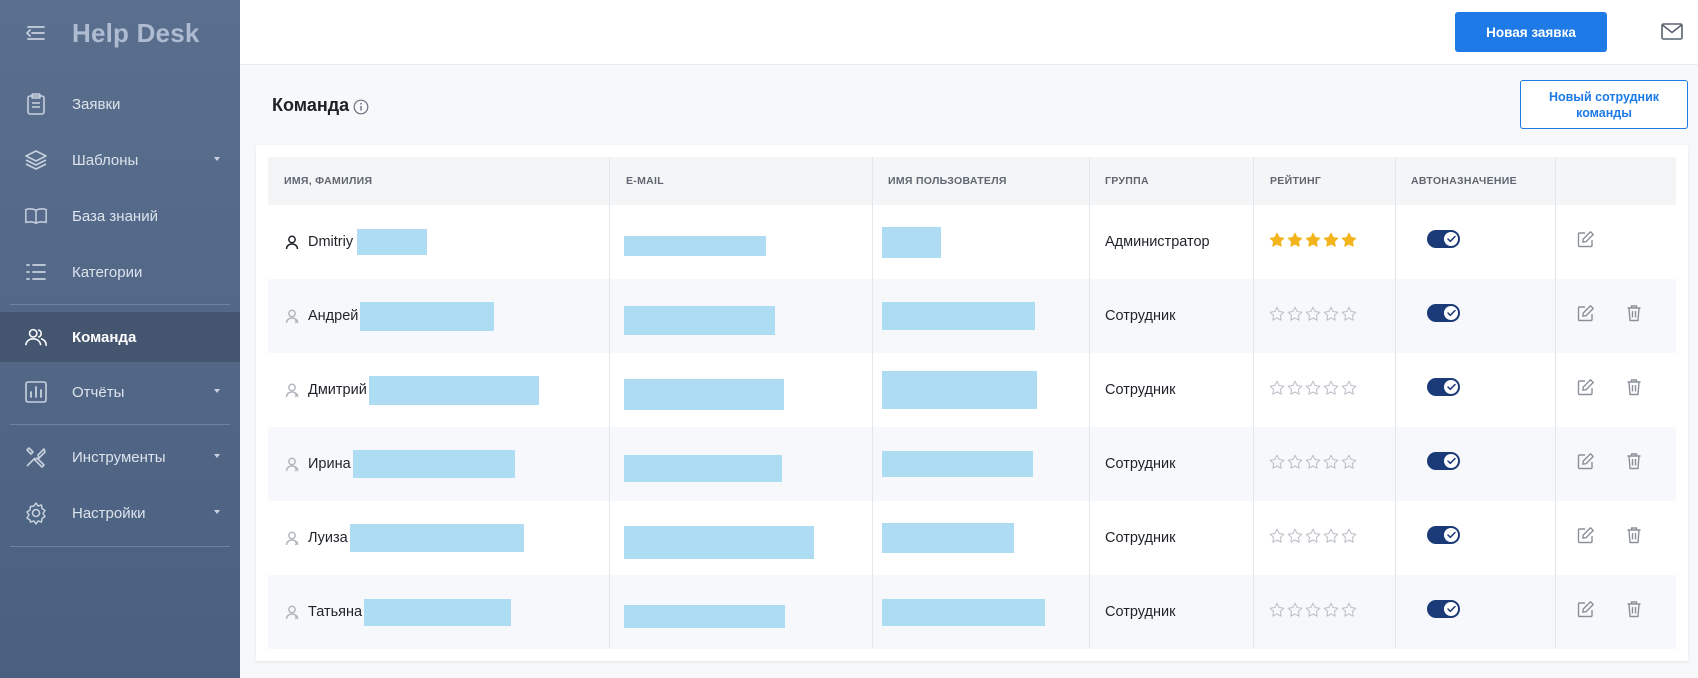 This screenshot has height=678, width=1698. Describe the element at coordinates (337, 390) in the screenshot. I see `first-name: Дмитрий` at that location.